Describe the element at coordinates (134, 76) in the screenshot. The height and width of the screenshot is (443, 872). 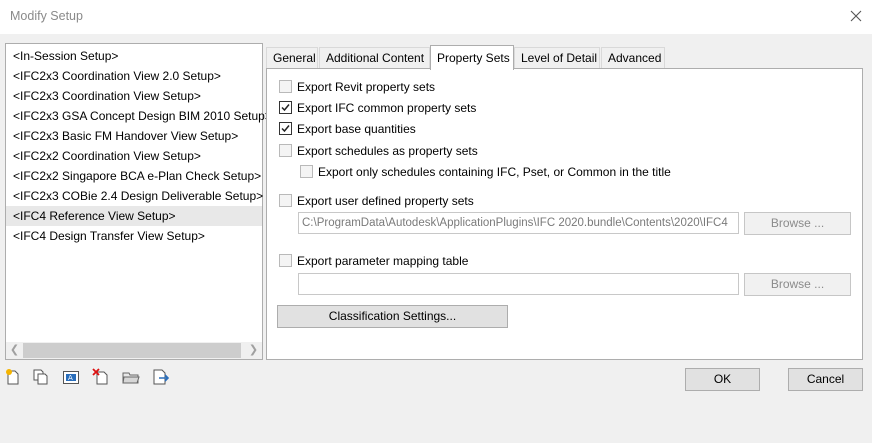
I see `setup-item-ifc2x3-cv2: <IFC2x3 Coordination View 2.0 Setup>` at that location.